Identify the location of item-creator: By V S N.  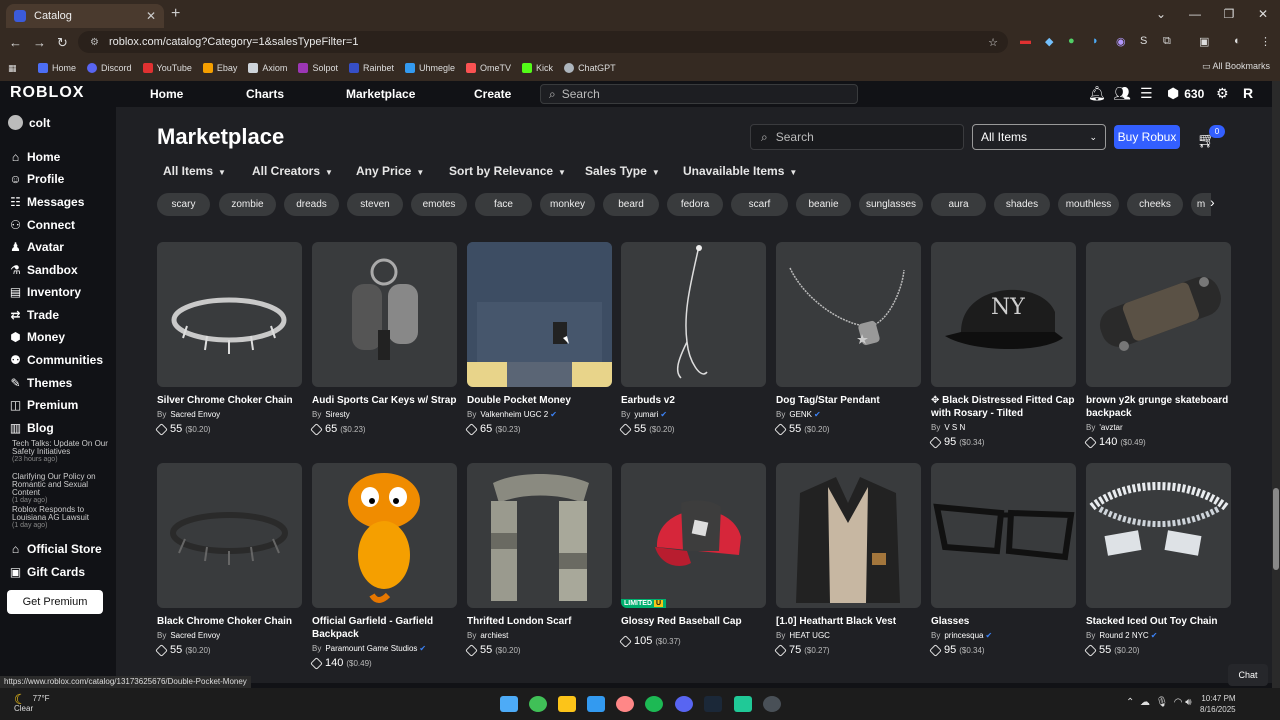
(1003, 427).